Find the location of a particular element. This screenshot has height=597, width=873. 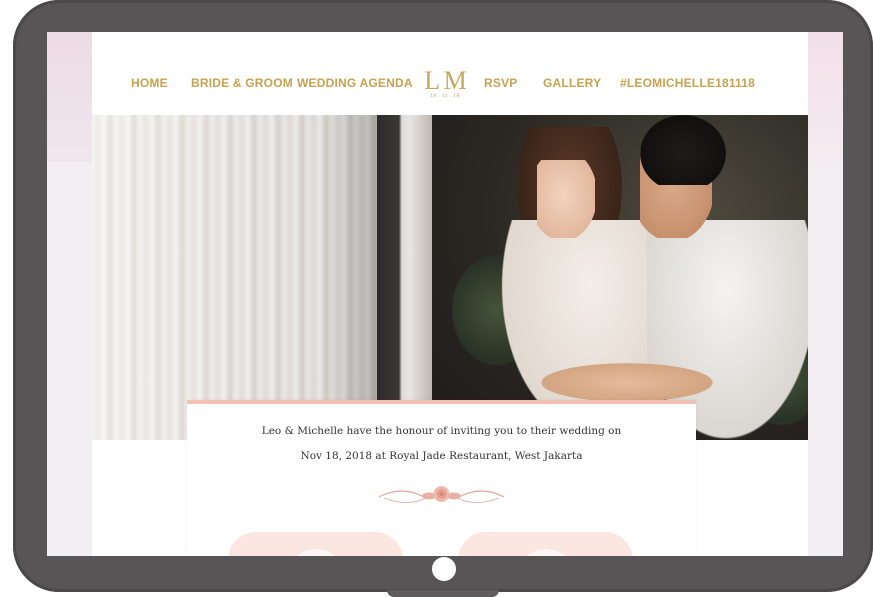

nav-rsvp: RSVP is located at coordinates (500, 83).